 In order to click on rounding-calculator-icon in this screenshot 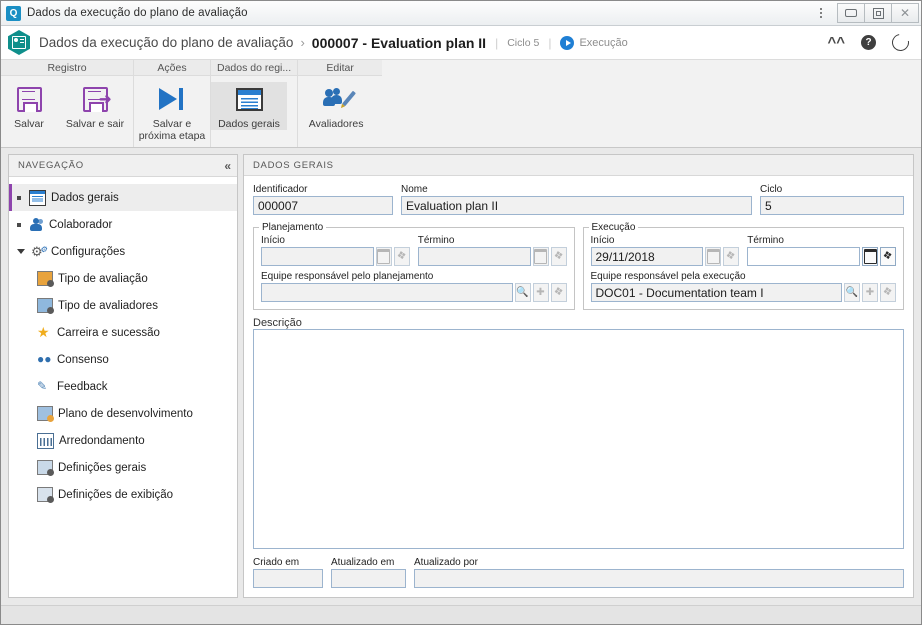, I will do `click(45, 440)`.